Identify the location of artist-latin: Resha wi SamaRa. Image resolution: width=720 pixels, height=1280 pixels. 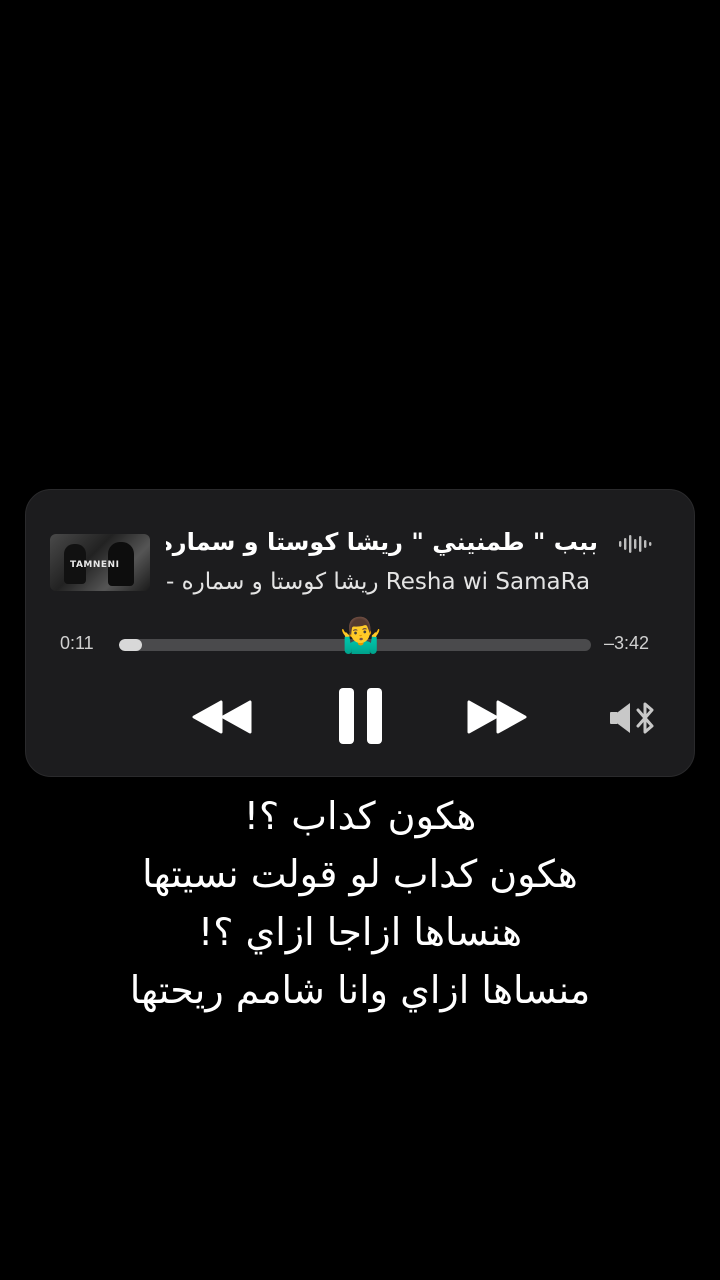
(488, 582).